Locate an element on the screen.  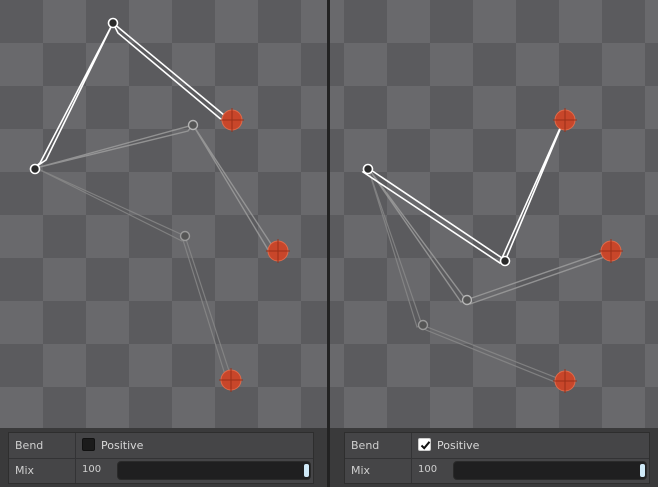
ik-properties-panel-right: Bend Positive Mix 100 is located at coordinates (497, 458).